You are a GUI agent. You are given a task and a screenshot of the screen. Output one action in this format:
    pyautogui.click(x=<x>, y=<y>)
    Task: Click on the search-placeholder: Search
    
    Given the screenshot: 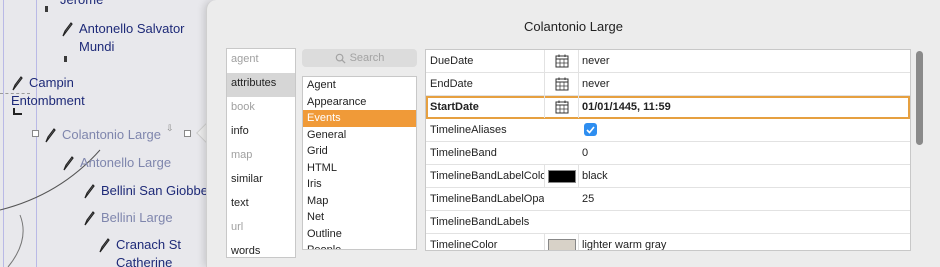 What is the action you would take?
    pyautogui.click(x=367, y=58)
    